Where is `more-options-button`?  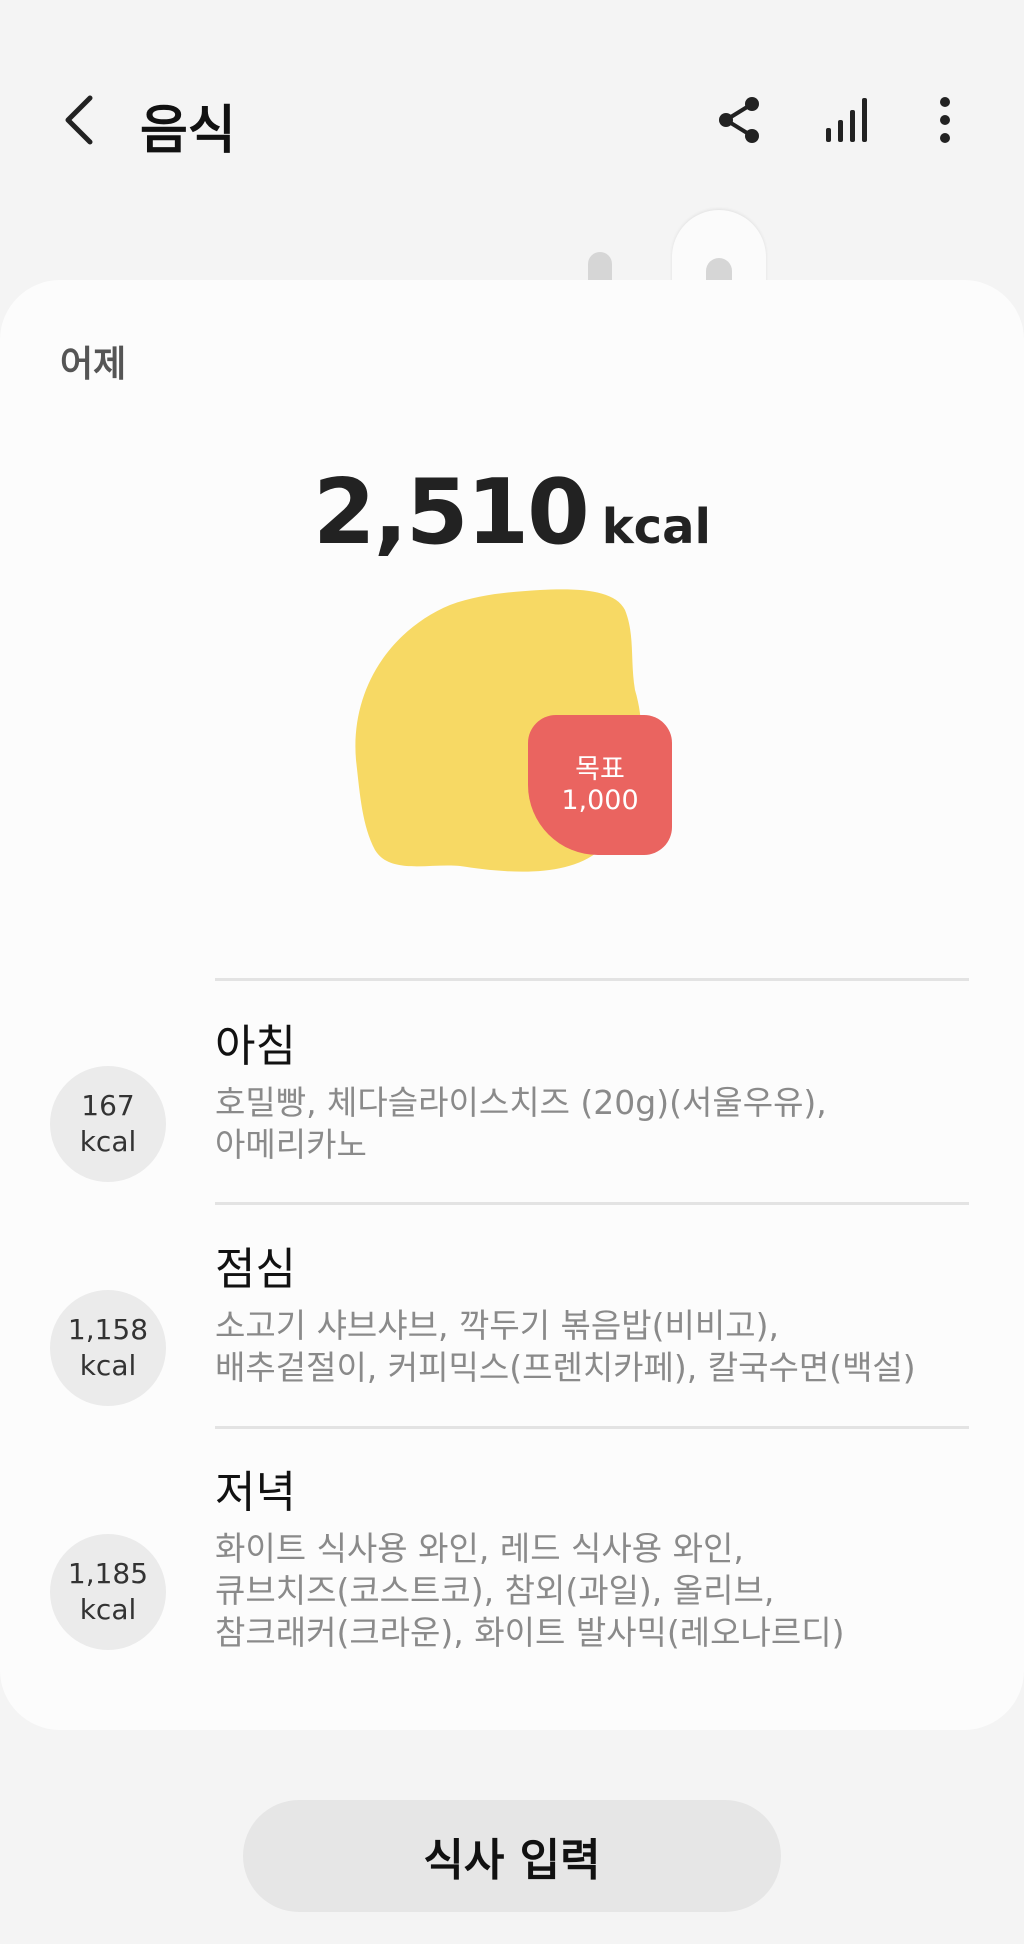
more-options-button is located at coordinates (945, 120).